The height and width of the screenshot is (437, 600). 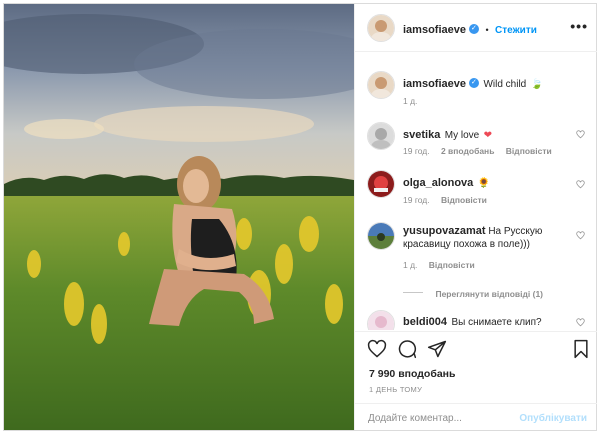 I want to click on comment-username: yusupovazamat, so click(x=444, y=231).